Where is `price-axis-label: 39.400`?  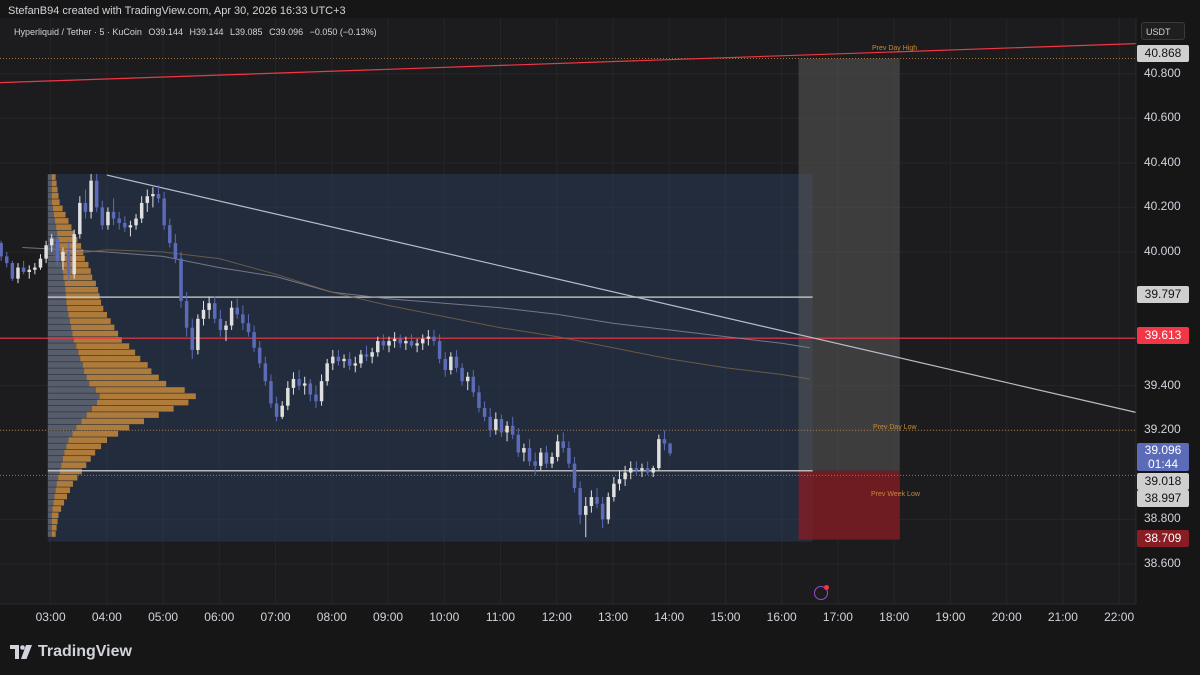
price-axis-label: 39.400 is located at coordinates (1162, 384).